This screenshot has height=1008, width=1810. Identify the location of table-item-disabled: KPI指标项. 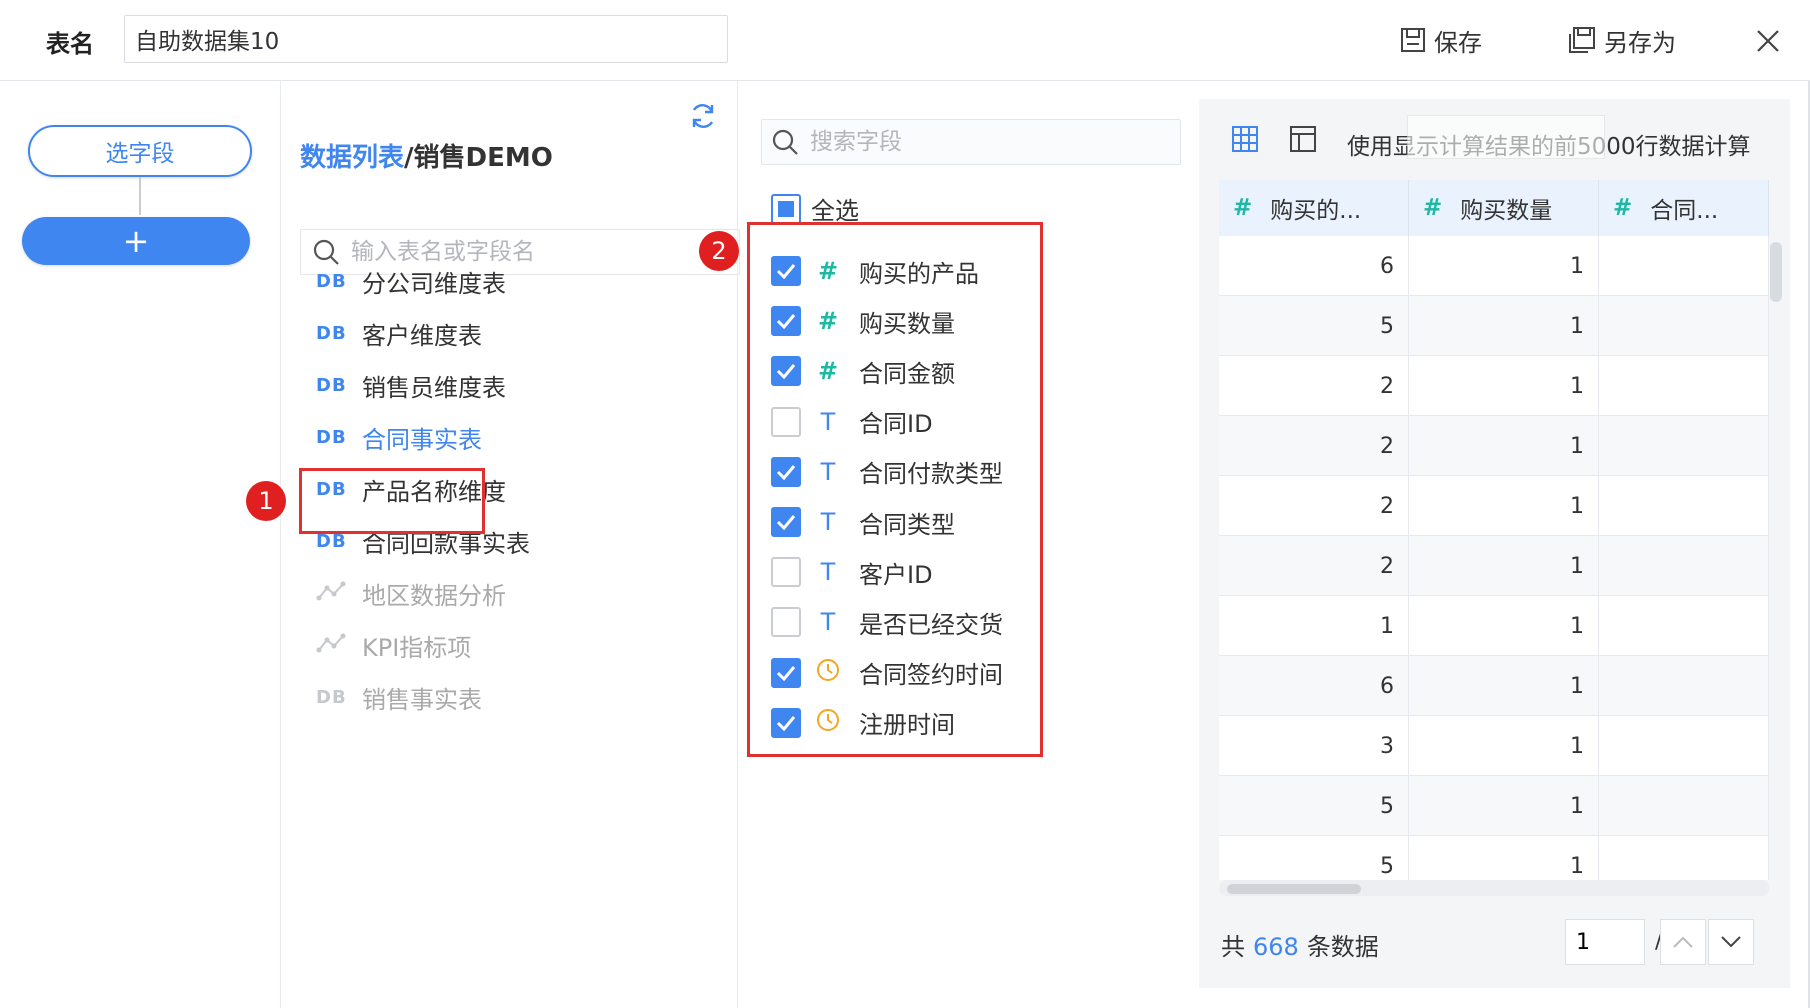
(393, 645).